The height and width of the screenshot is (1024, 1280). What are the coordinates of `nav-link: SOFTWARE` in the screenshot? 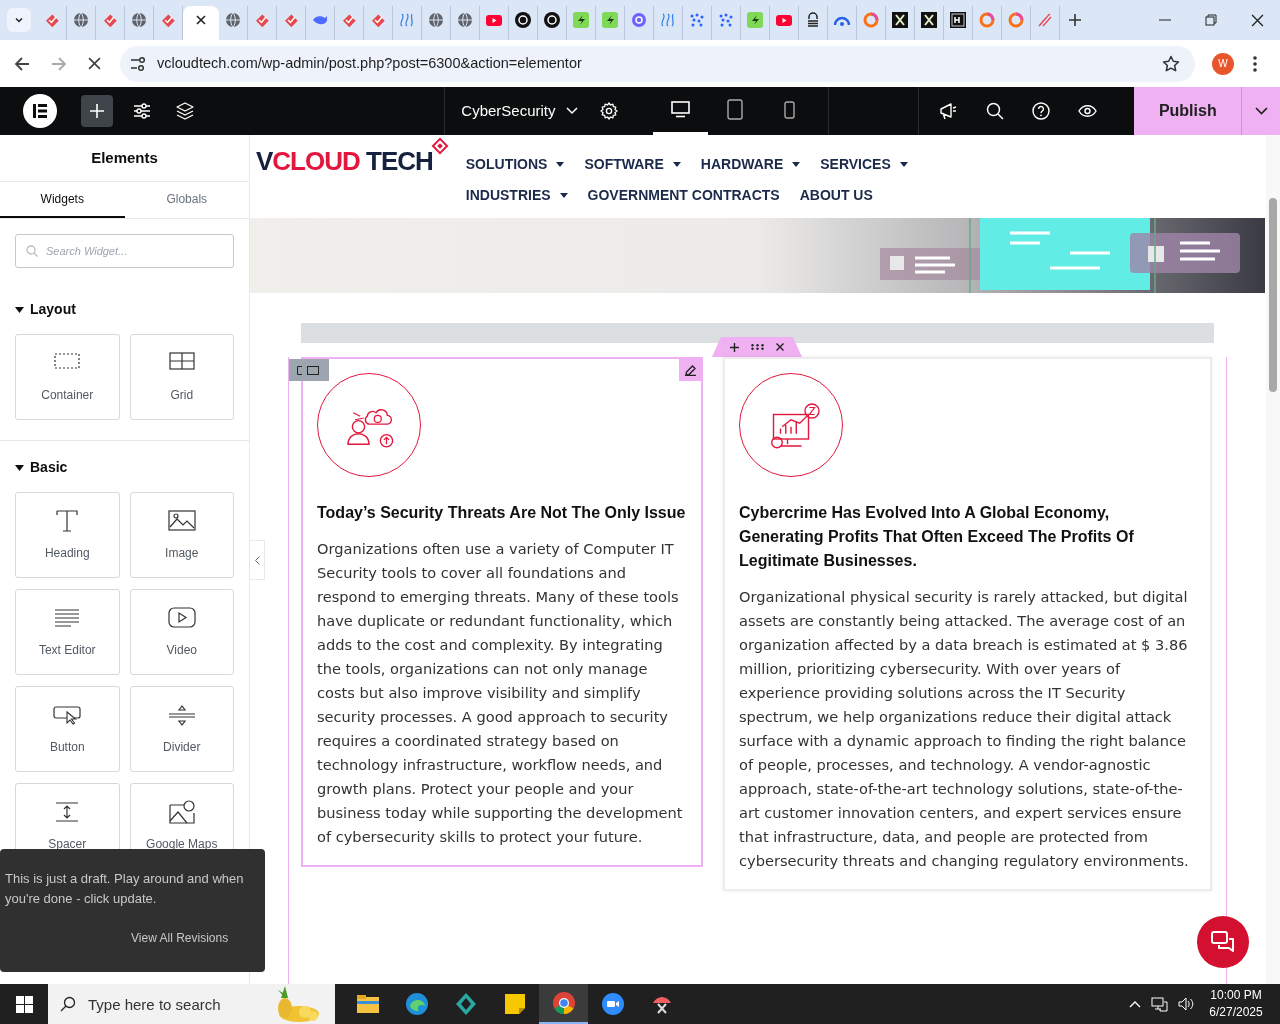 It's located at (632, 164).